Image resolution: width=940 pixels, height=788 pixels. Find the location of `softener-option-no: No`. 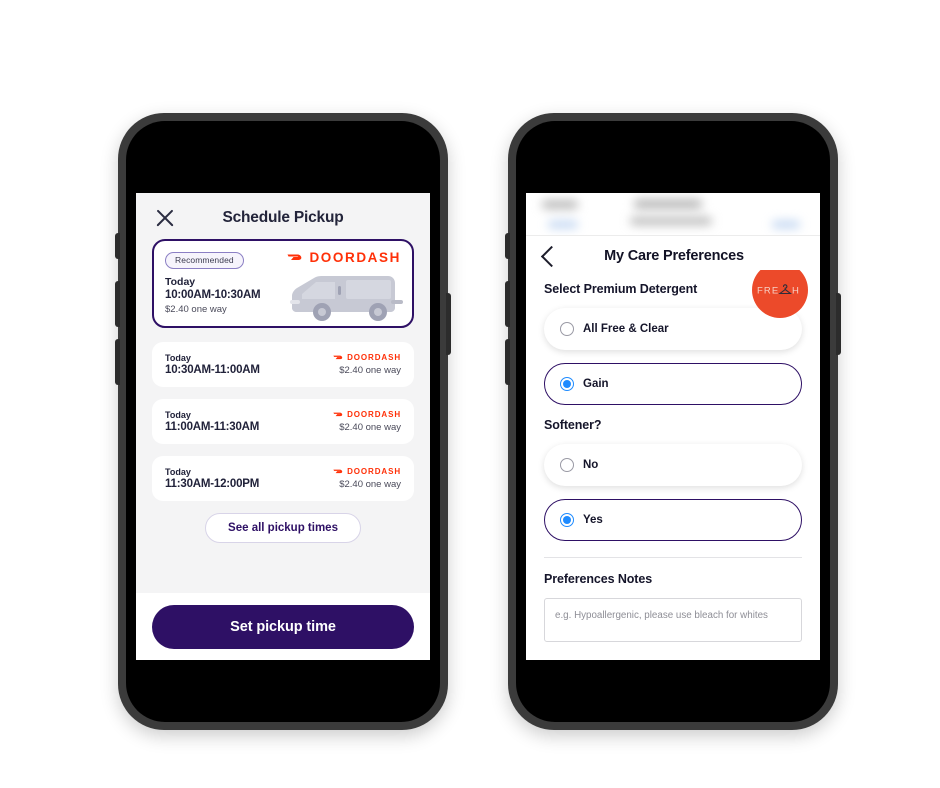

softener-option-no: No is located at coordinates (673, 465).